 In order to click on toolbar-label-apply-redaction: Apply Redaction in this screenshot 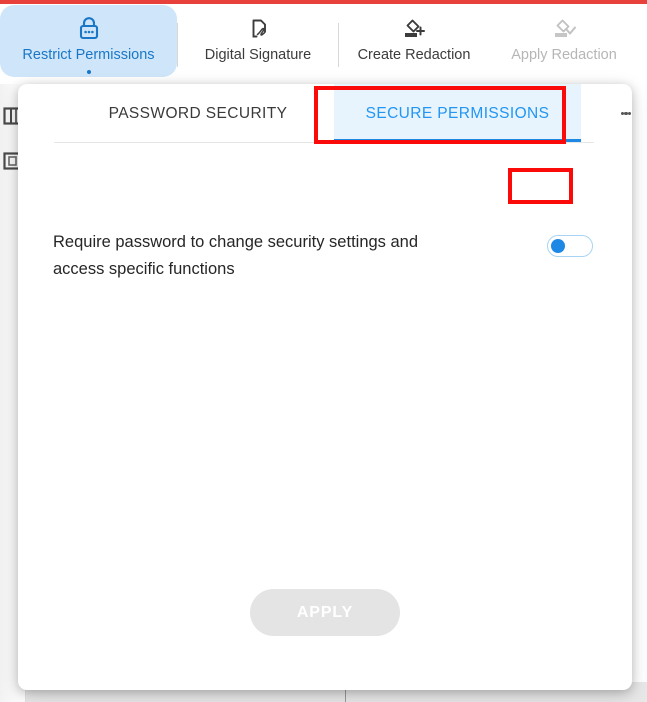, I will do `click(564, 55)`.